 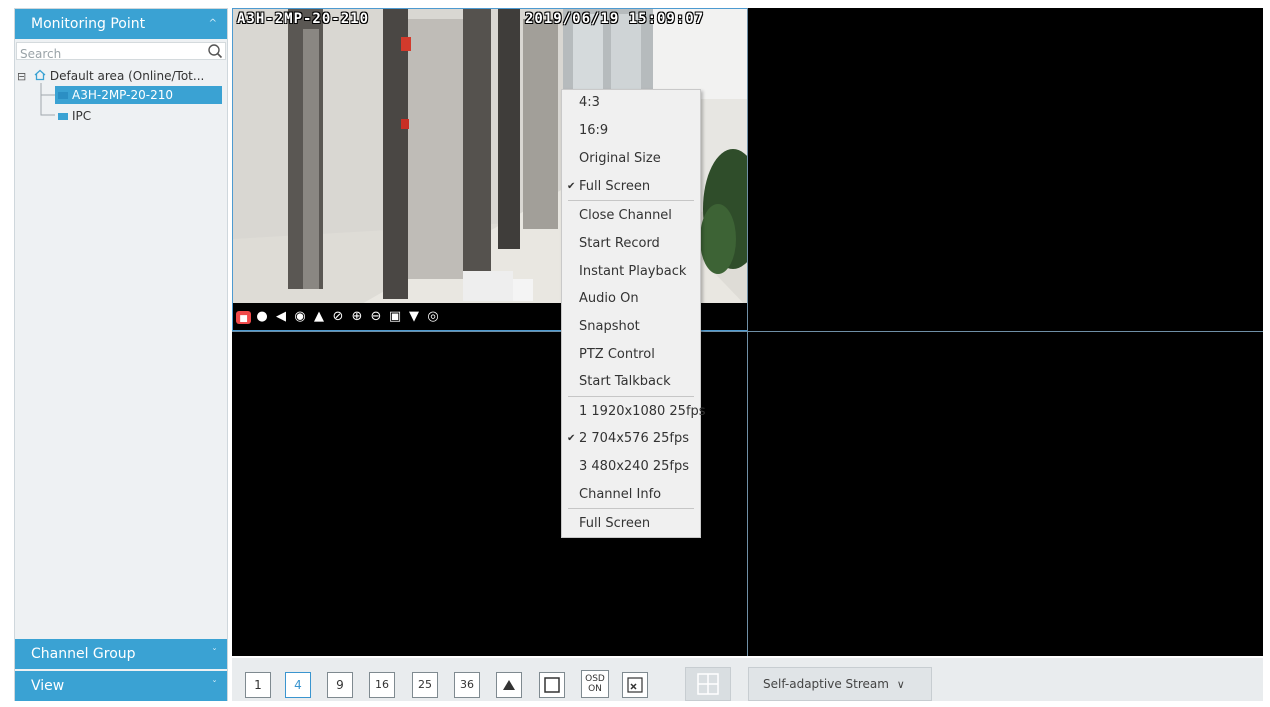 What do you see at coordinates (298, 685) in the screenshot?
I see `layout-4-button: 4` at bounding box center [298, 685].